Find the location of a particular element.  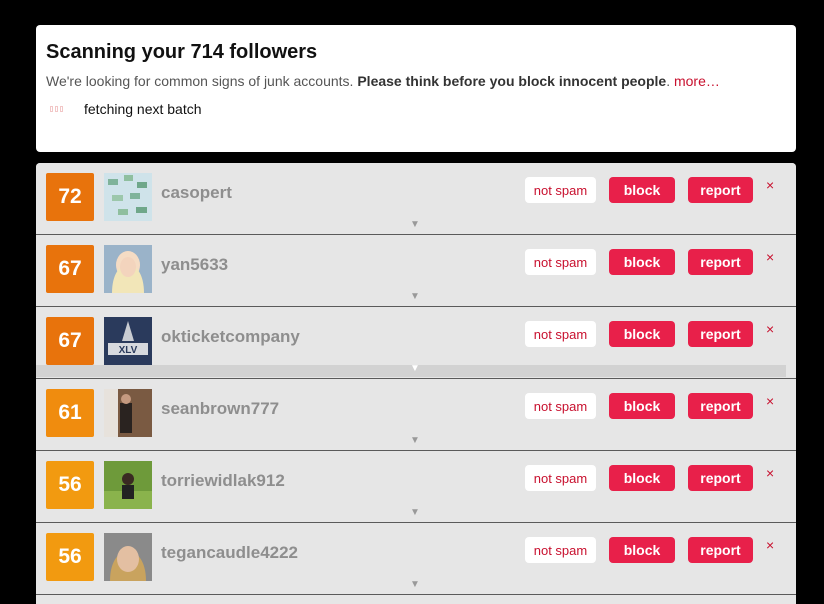

username: torriewidlak912 is located at coordinates (223, 481).